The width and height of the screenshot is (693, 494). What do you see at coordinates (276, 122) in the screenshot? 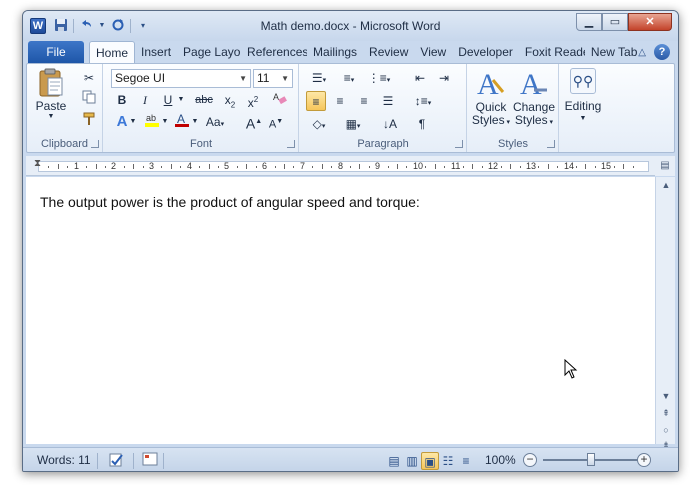
I see `shrink-font-icon: A▼` at bounding box center [276, 122].